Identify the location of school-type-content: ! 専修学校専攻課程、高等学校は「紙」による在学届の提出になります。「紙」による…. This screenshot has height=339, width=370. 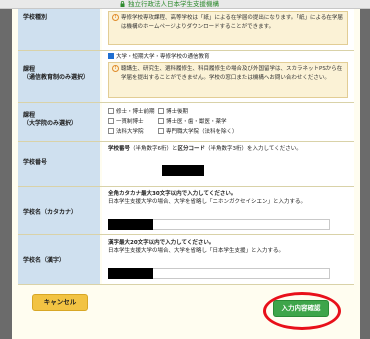
(228, 29).